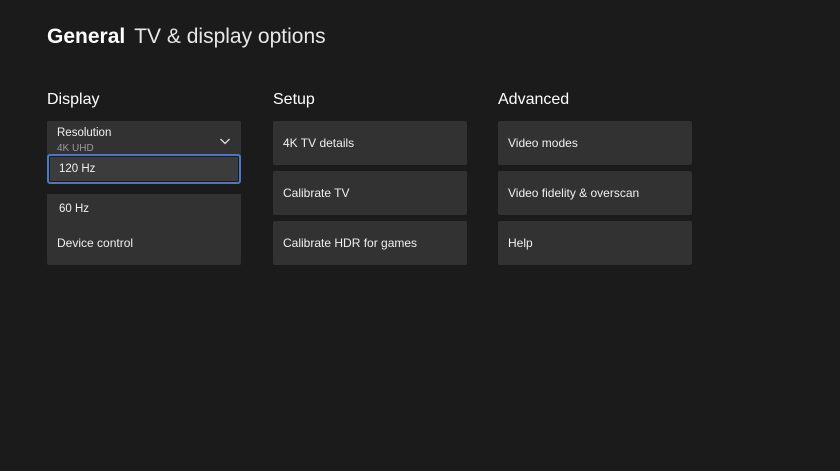 The height and width of the screenshot is (471, 840). What do you see at coordinates (350, 243) in the screenshot?
I see `calibrate-hdr-label: Calibrate HDR for games` at bounding box center [350, 243].